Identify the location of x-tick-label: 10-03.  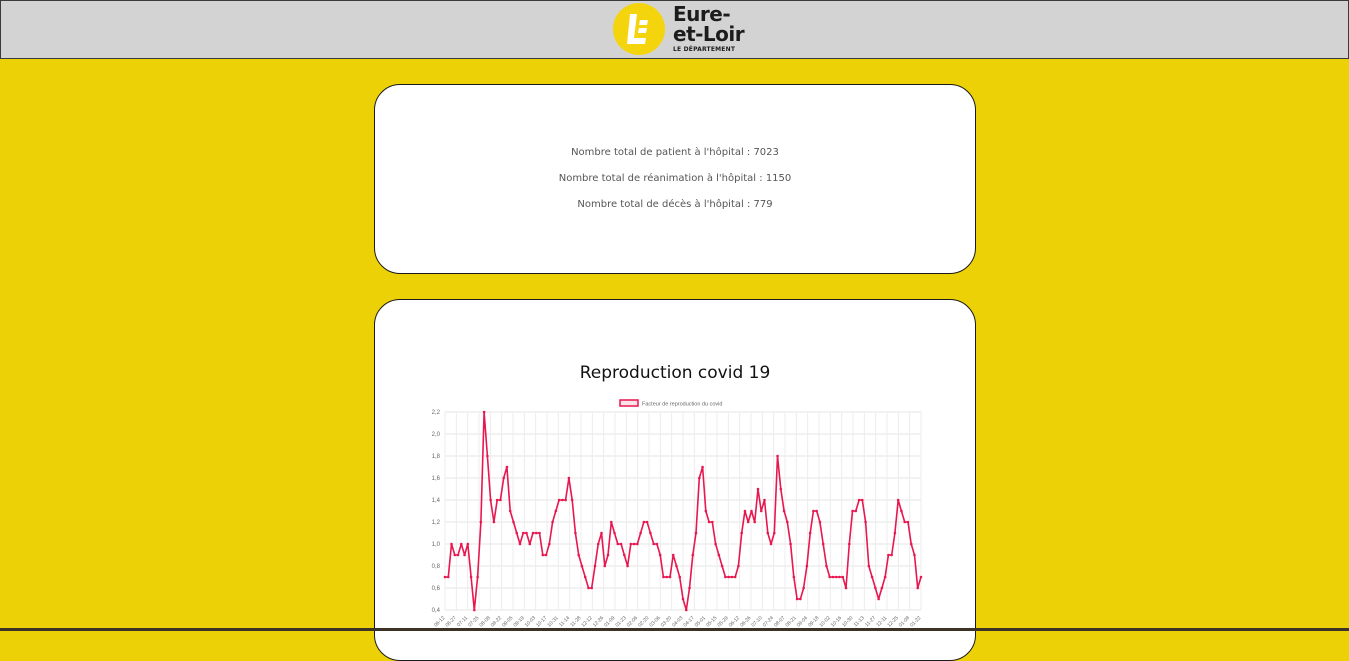
(530, 621).